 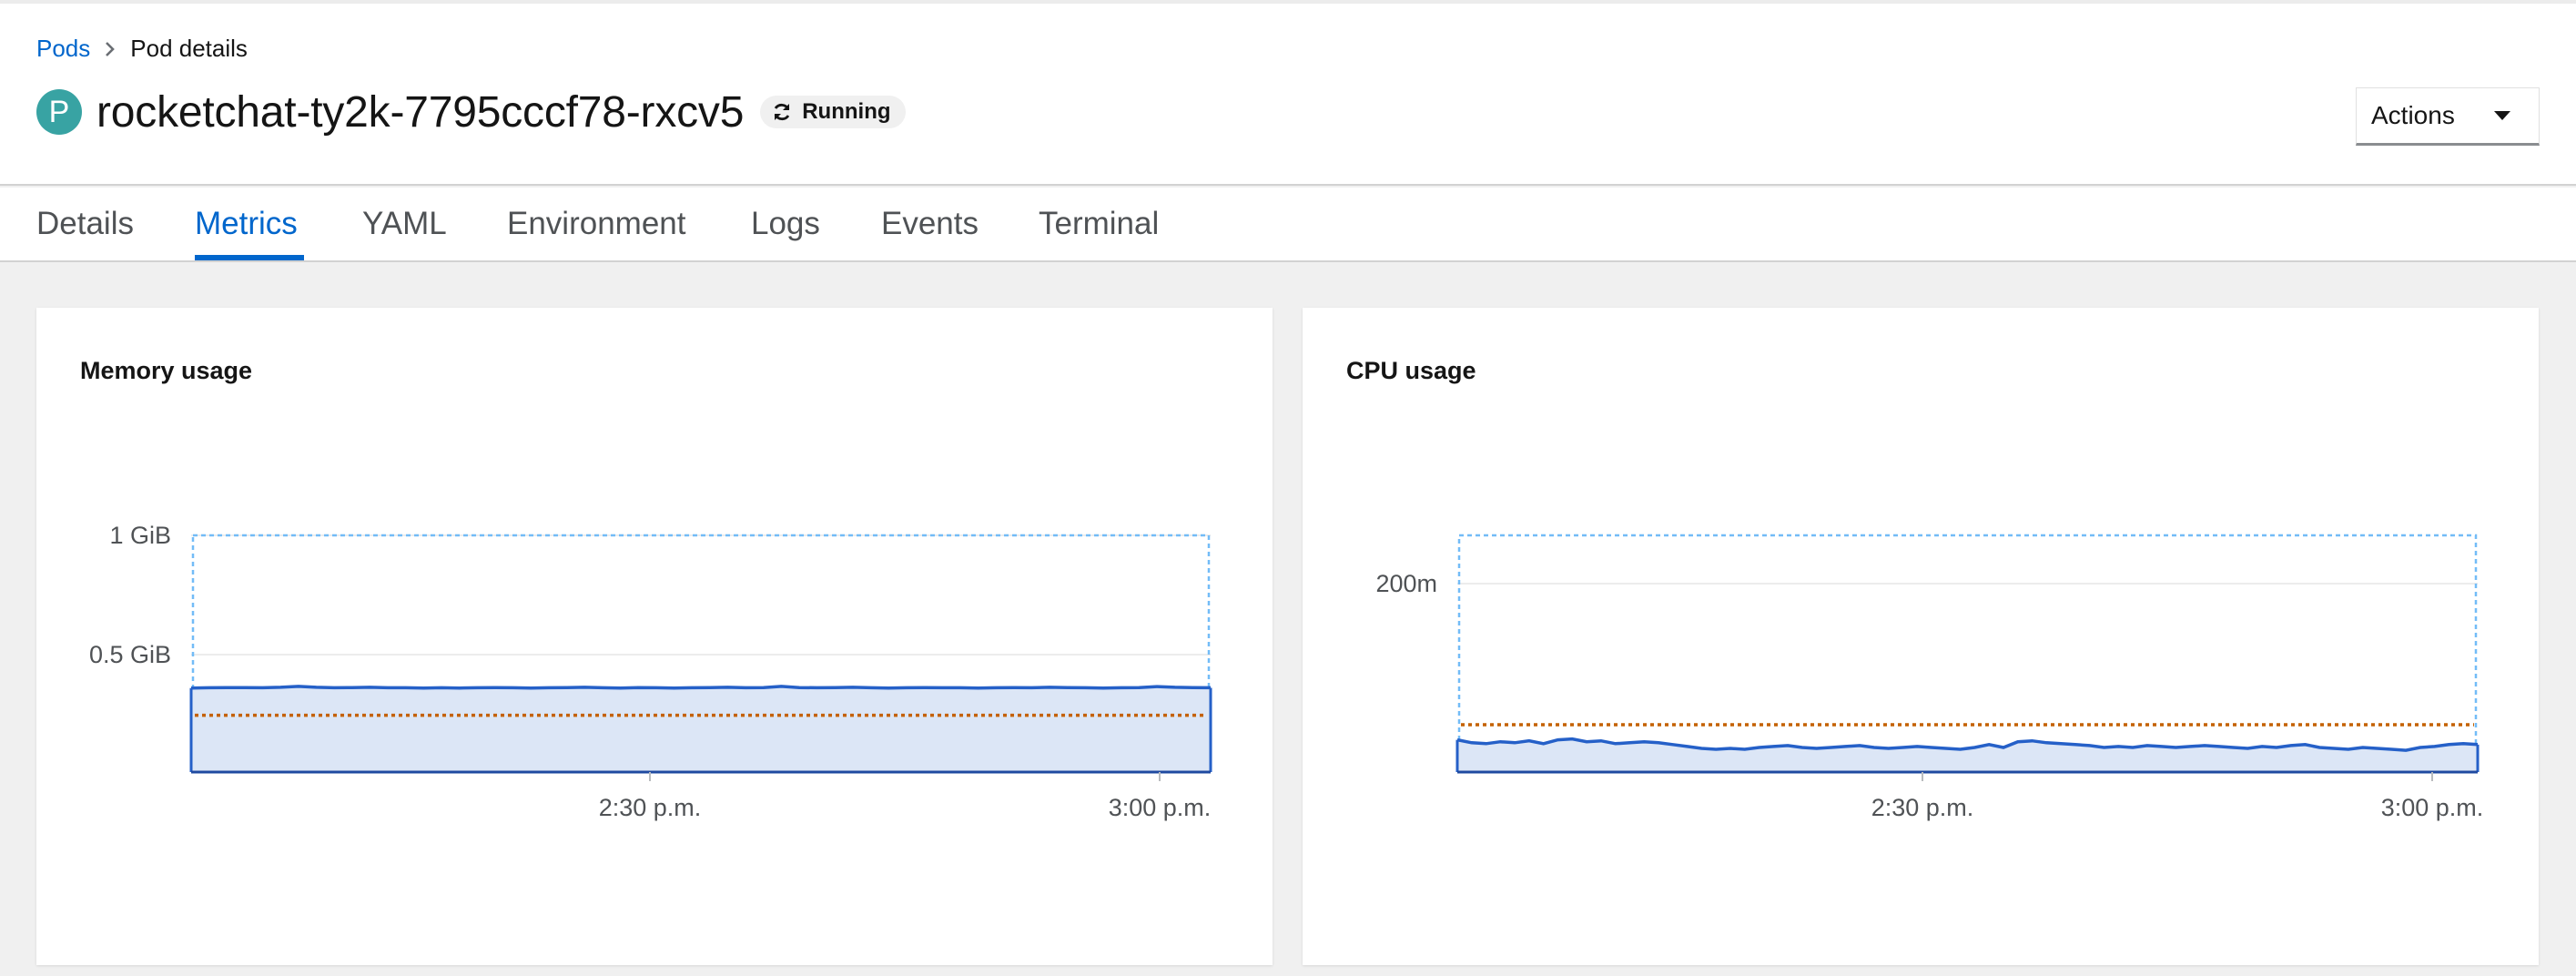 I want to click on limit-boundary, so click(x=1967, y=654).